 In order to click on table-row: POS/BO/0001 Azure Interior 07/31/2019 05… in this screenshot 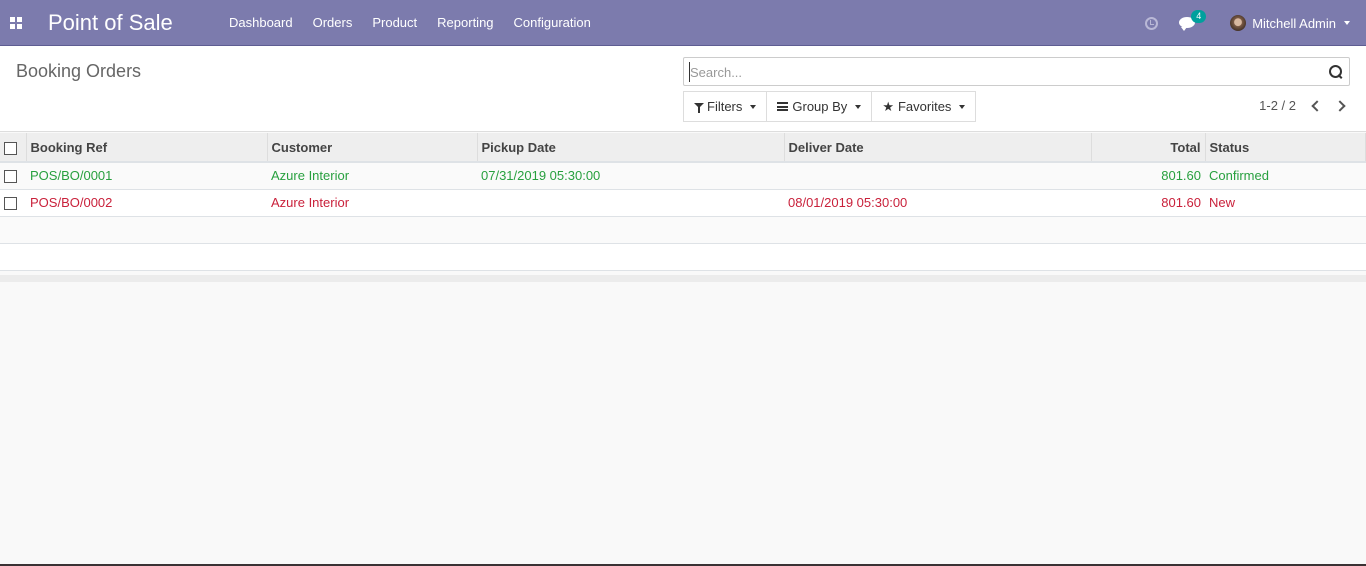, I will do `click(683, 176)`.